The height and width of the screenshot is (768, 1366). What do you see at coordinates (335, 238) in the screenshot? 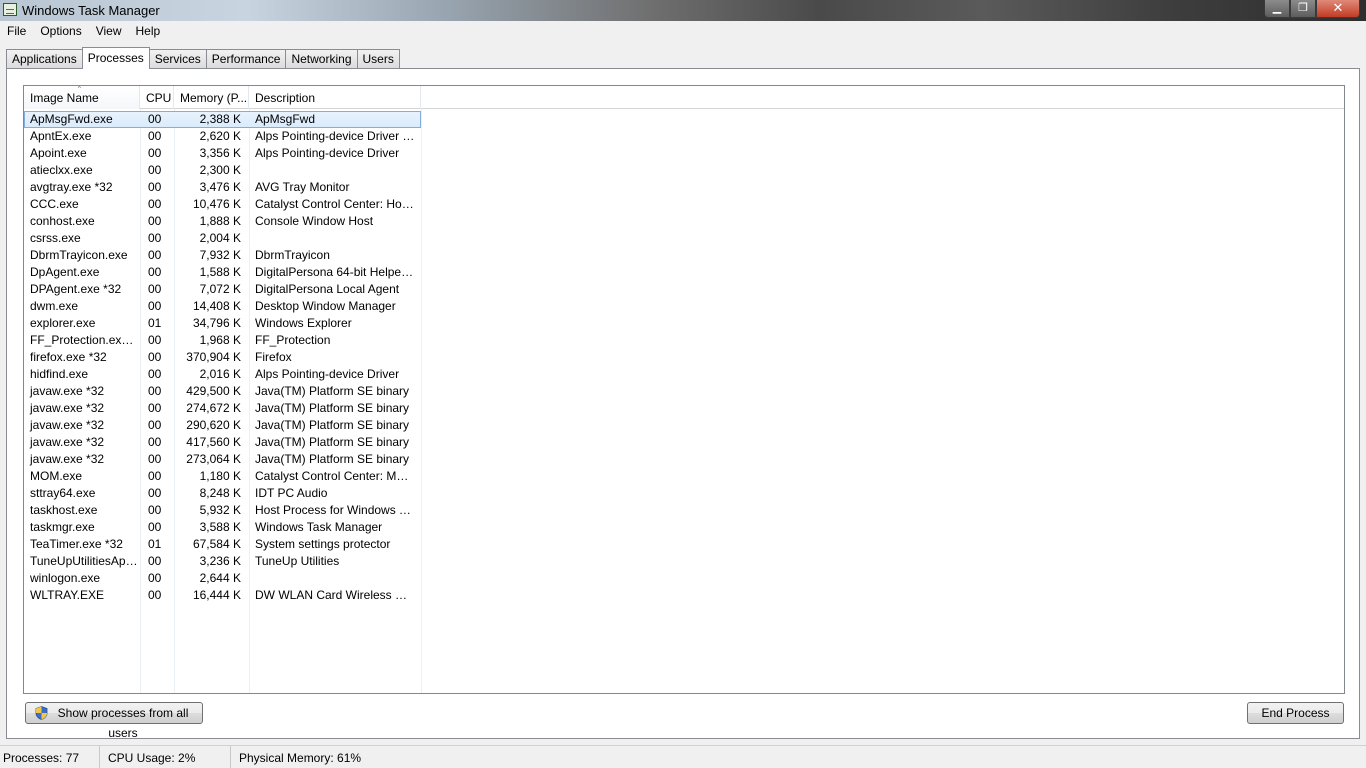
I see `description-cell` at bounding box center [335, 238].